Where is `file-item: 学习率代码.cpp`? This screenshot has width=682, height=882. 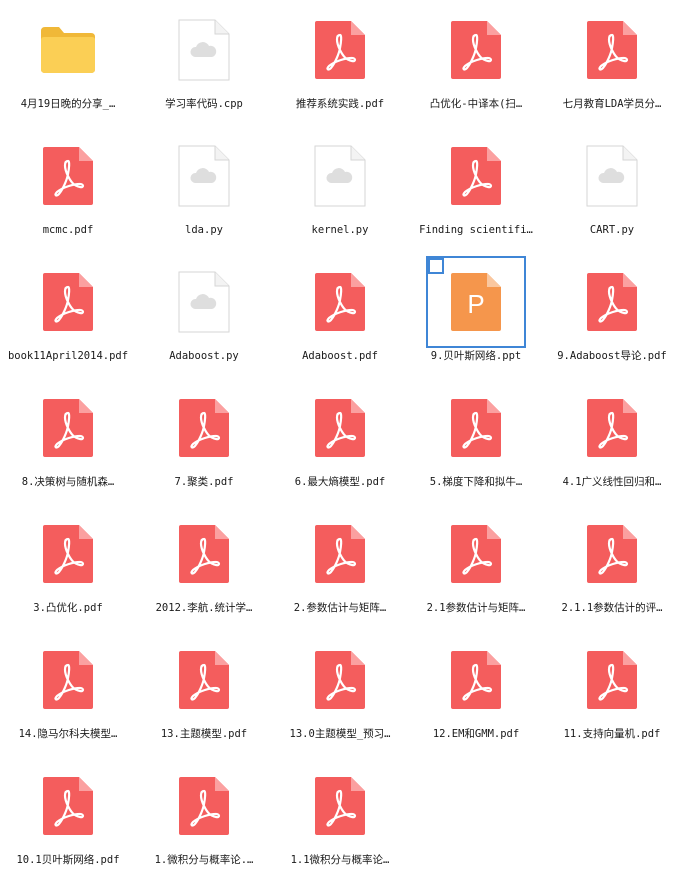
file-item: 学习率代码.cpp is located at coordinates (204, 63).